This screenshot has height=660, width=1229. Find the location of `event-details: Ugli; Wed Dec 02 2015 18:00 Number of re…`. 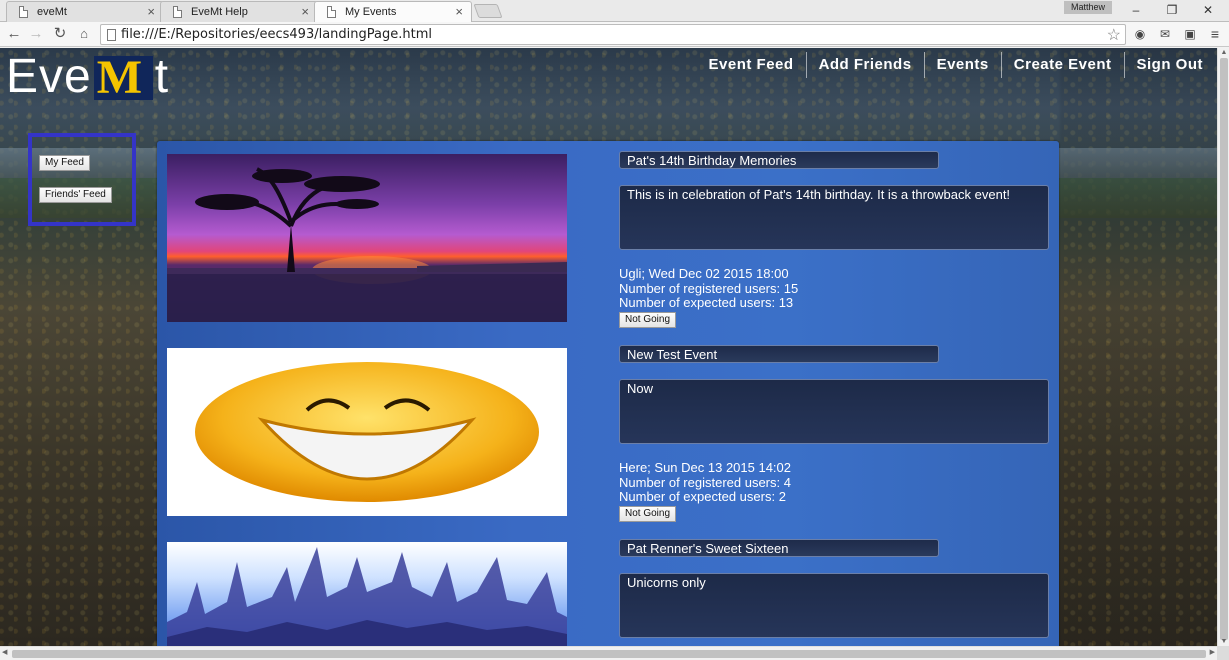

event-details: Ugli; Wed Dec 02 2015 18:00 Number of re… is located at coordinates (709, 288).